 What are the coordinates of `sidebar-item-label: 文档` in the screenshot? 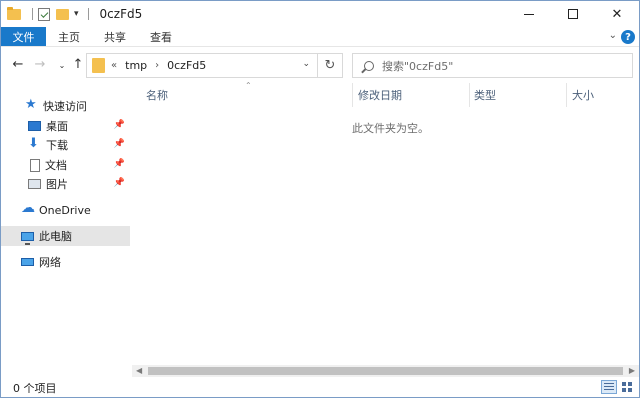 It's located at (56, 165).